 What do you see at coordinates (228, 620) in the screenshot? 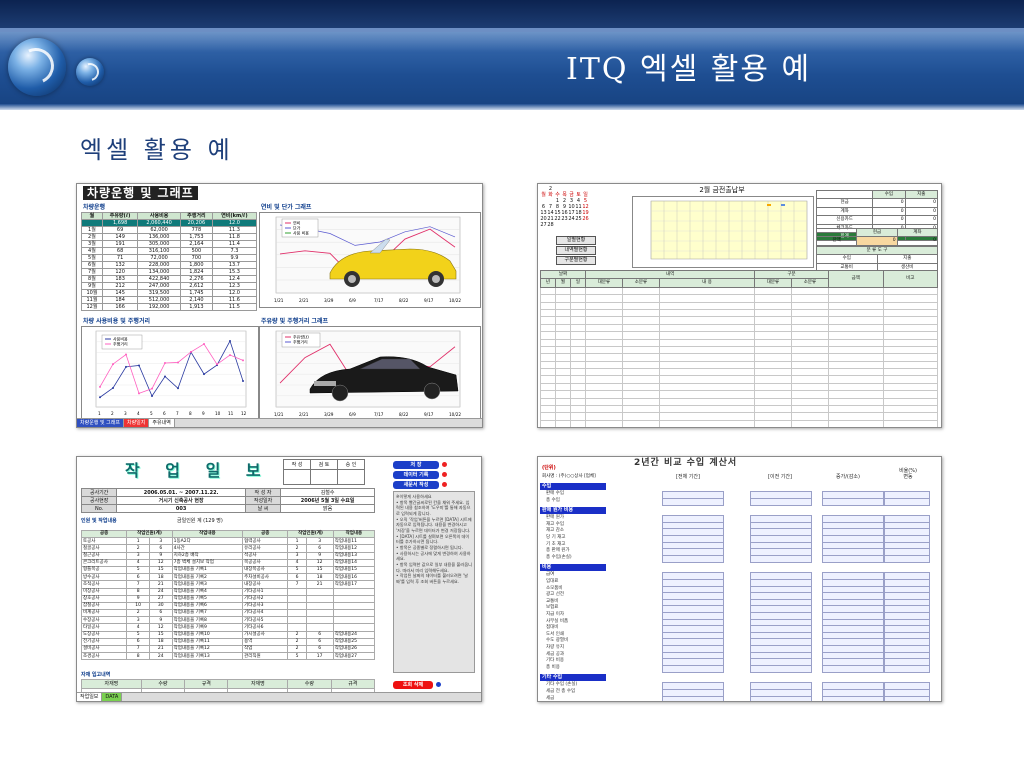
I see `table-row: 수장공사 3 9 작업내용을 기록8 기타공사5` at bounding box center [228, 620].